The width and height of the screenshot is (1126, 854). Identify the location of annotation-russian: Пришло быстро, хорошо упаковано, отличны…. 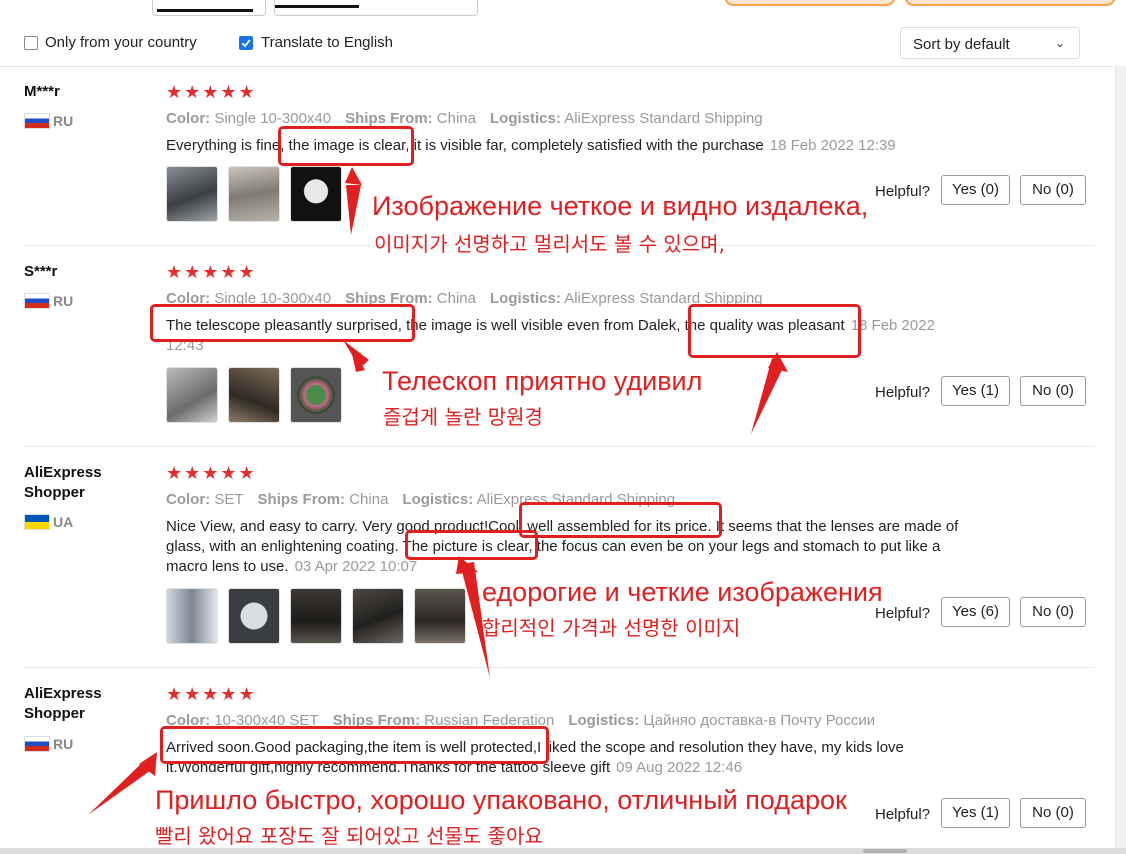
(501, 800).